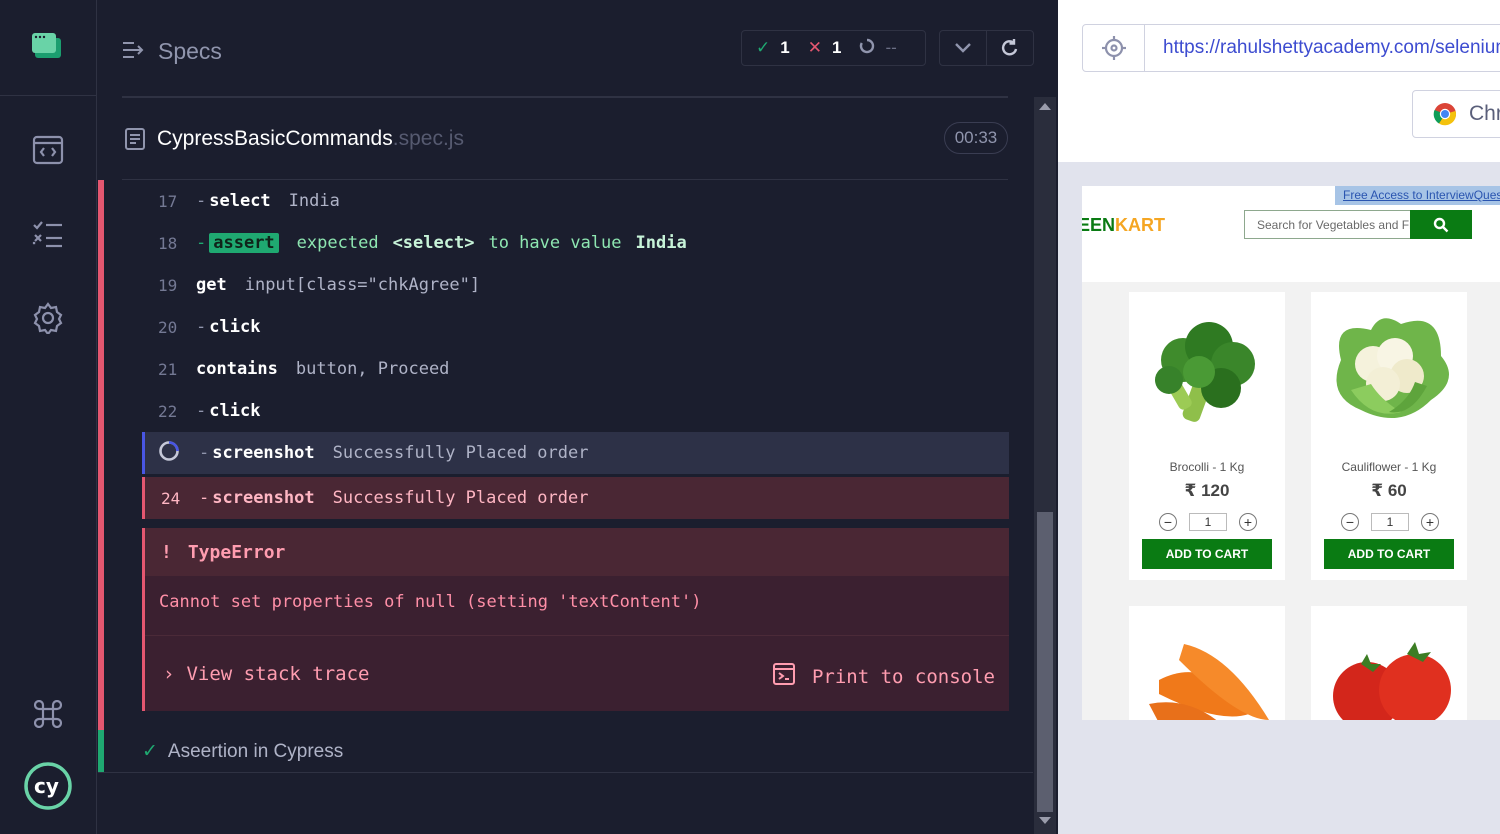 The height and width of the screenshot is (834, 1500). Describe the element at coordinates (236, 552) in the screenshot. I see `error-type: TypeError` at that location.